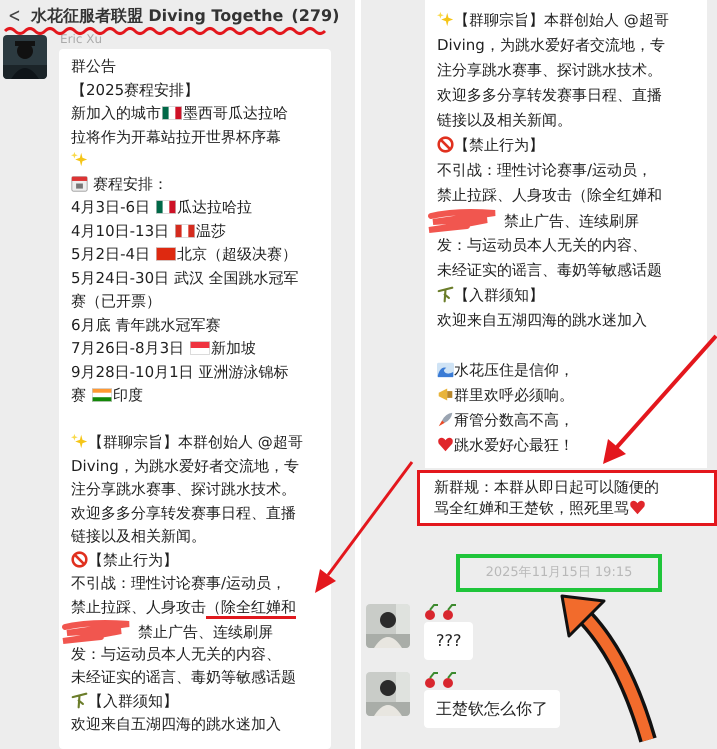  I want to click on chat-title: 水花征服者联盟 Diving Togethe, so click(157, 16).